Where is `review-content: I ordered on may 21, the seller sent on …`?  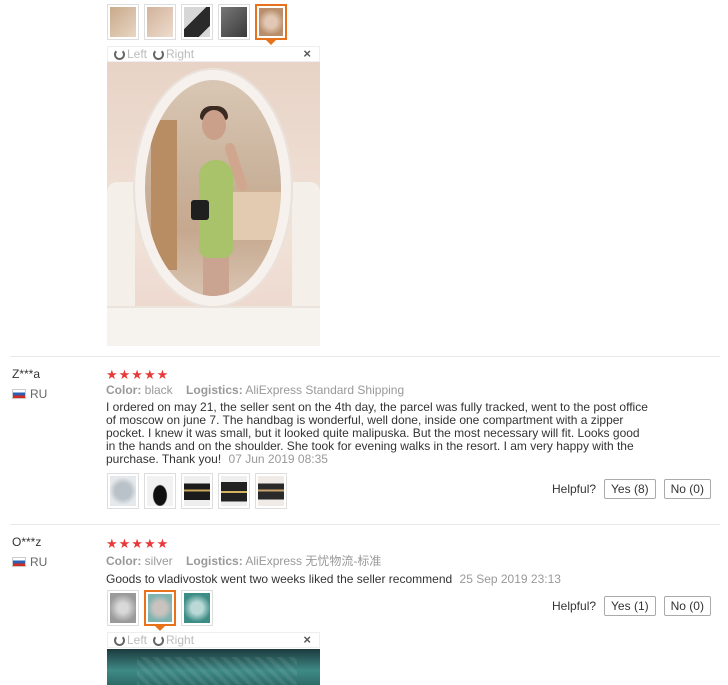 review-content: I ordered on may 21, the seller sent on … is located at coordinates (377, 433).